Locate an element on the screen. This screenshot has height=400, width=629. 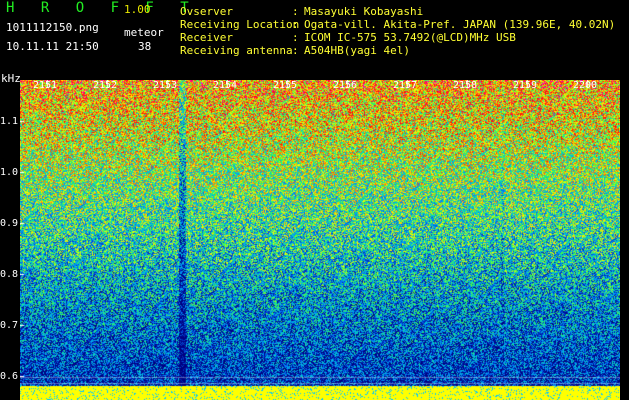
x-tick-label: 2158 is located at coordinates (465, 85).